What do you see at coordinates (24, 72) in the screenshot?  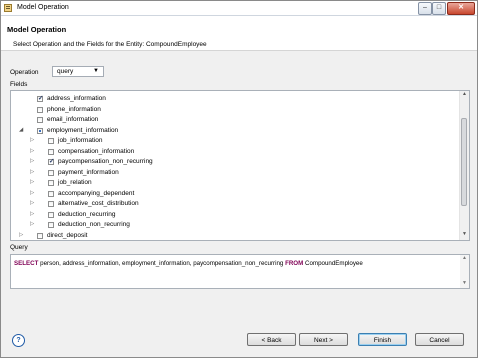 I see `operation-label: Operation` at bounding box center [24, 72].